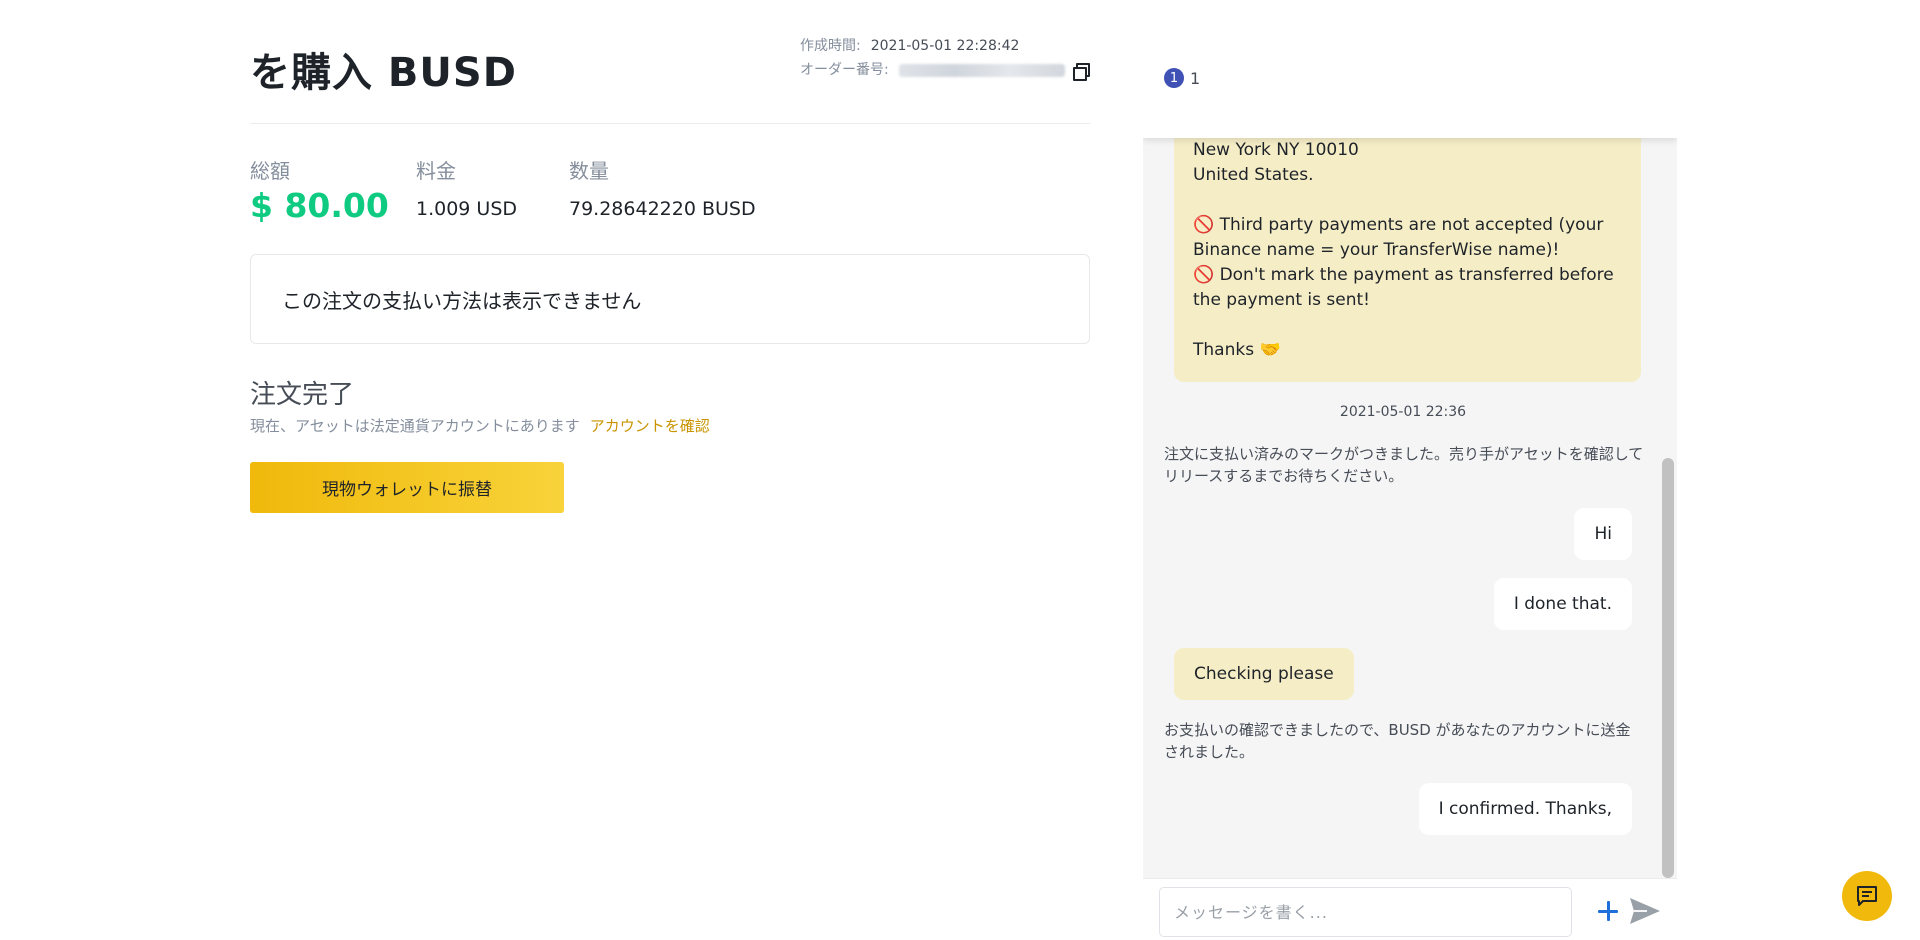 The height and width of the screenshot is (940, 1920). Describe the element at coordinates (270, 171) in the screenshot. I see `total-label: 総額` at that location.